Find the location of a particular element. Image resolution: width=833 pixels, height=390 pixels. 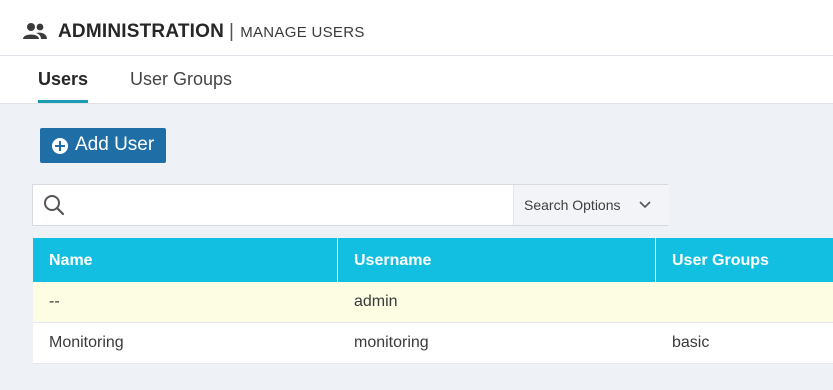

cell-name: -- is located at coordinates (54, 301).